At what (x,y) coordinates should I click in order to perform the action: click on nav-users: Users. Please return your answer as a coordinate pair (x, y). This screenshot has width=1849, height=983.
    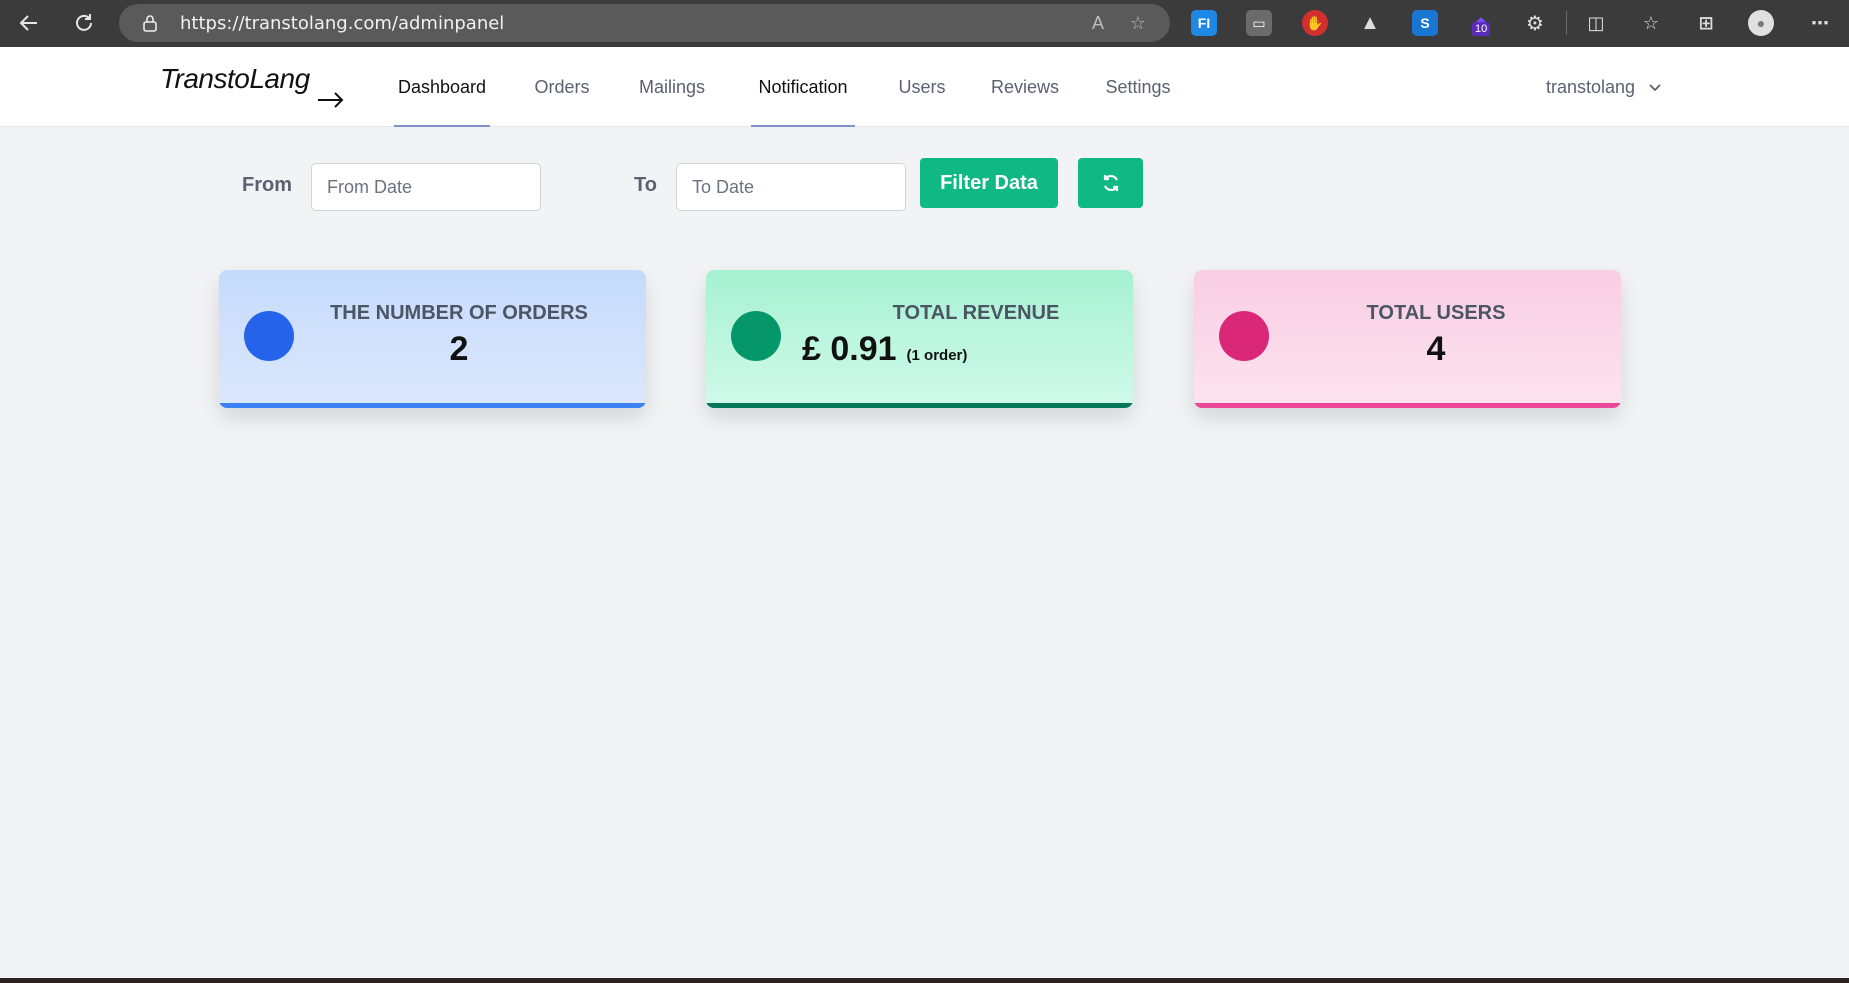
    Looking at the image, I should click on (922, 87).